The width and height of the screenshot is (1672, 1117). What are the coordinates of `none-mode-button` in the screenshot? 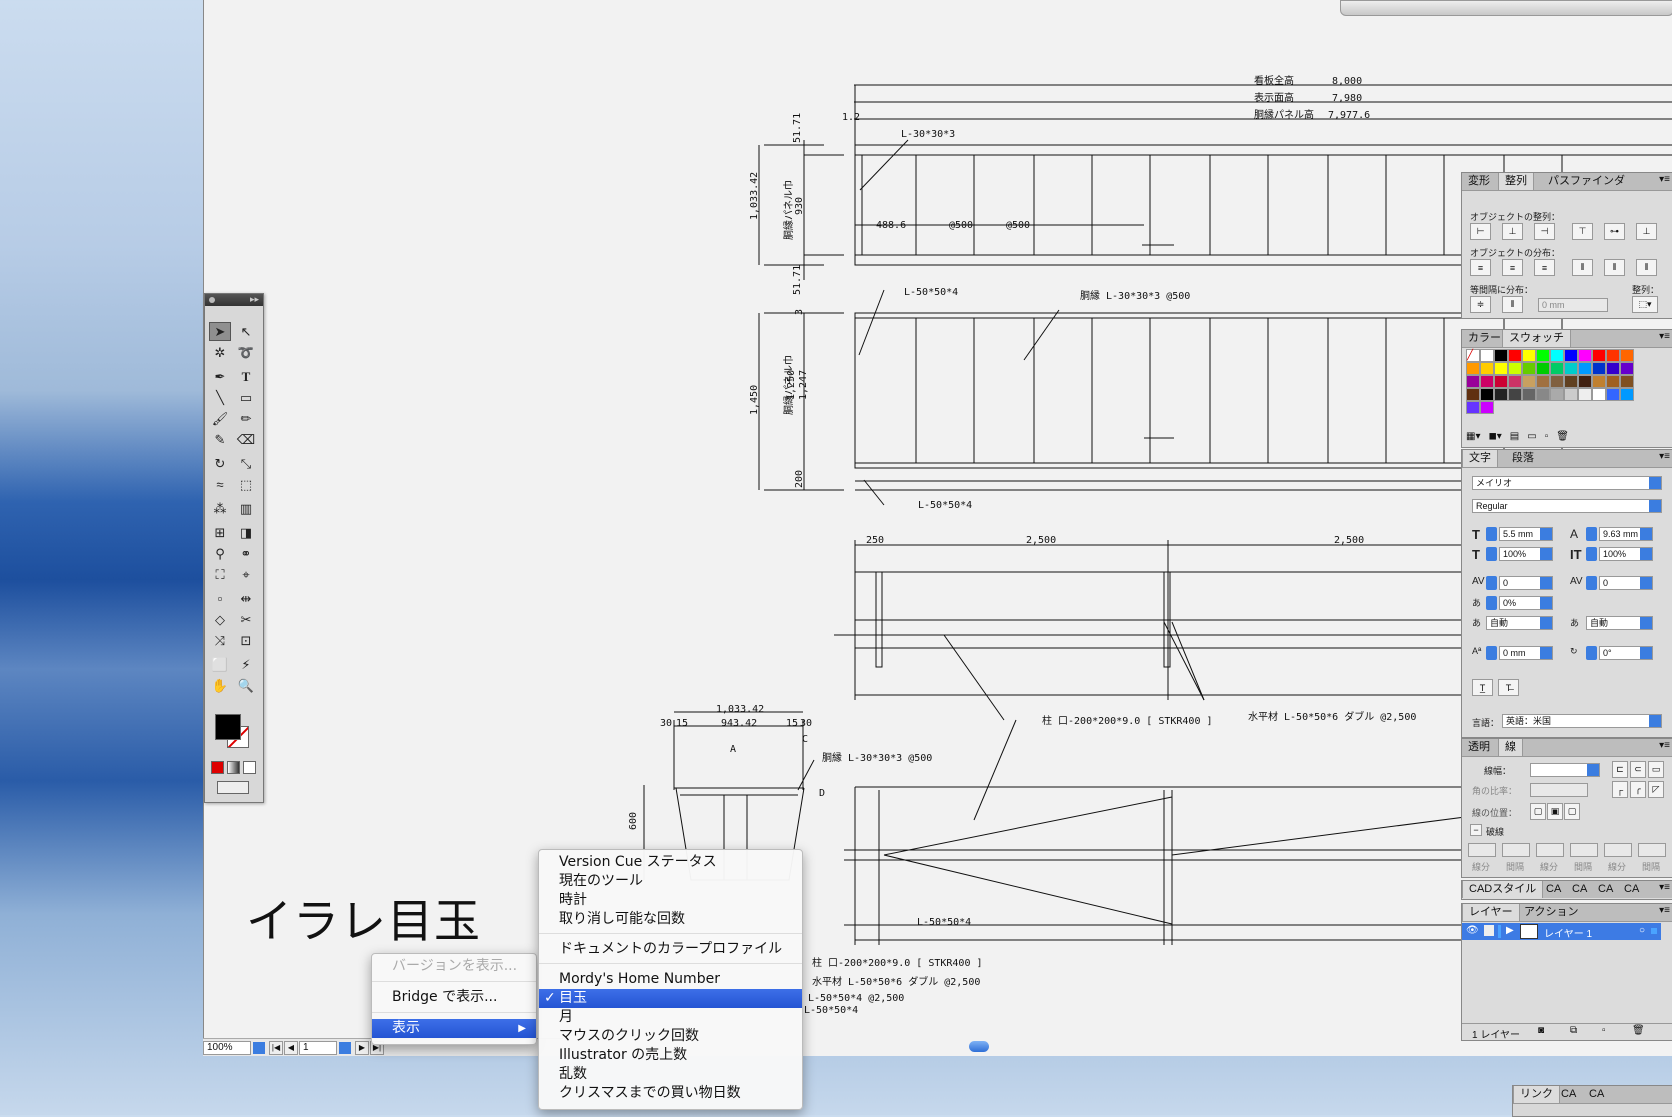 It's located at (249, 767).